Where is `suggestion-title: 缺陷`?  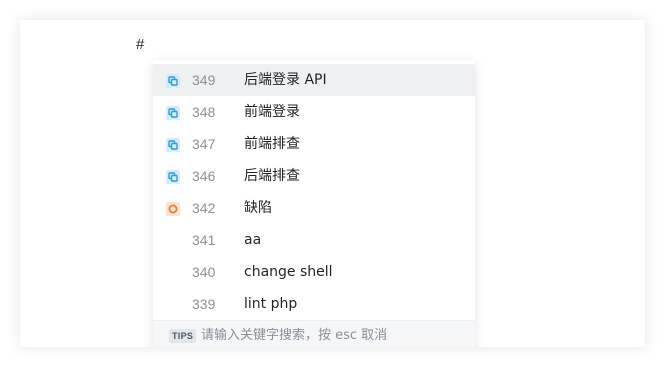 suggestion-title: 缺陷 is located at coordinates (258, 208).